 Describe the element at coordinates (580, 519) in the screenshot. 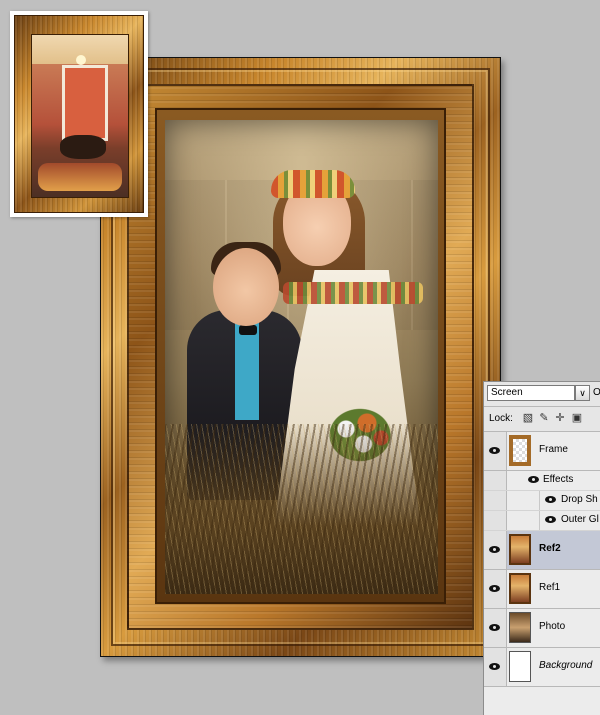

I see `effect-outer-glow: Outer Gl` at that location.